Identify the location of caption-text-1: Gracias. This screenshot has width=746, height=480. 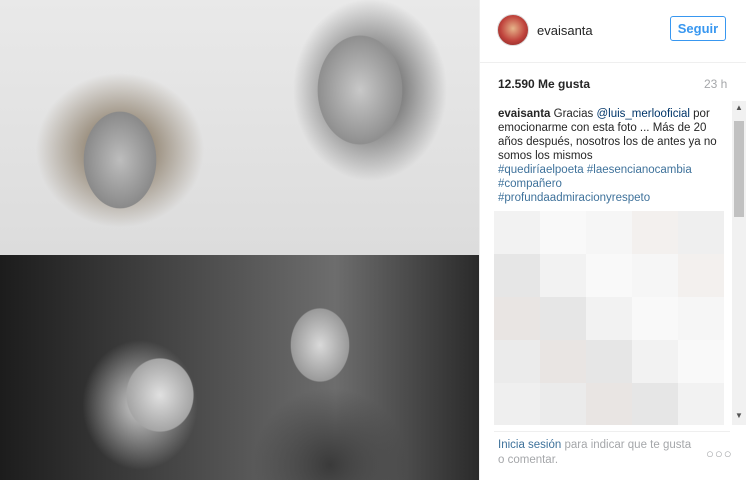
(573, 114).